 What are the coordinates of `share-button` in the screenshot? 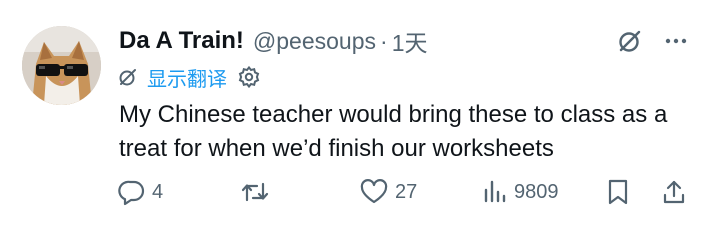 It's located at (674, 192).